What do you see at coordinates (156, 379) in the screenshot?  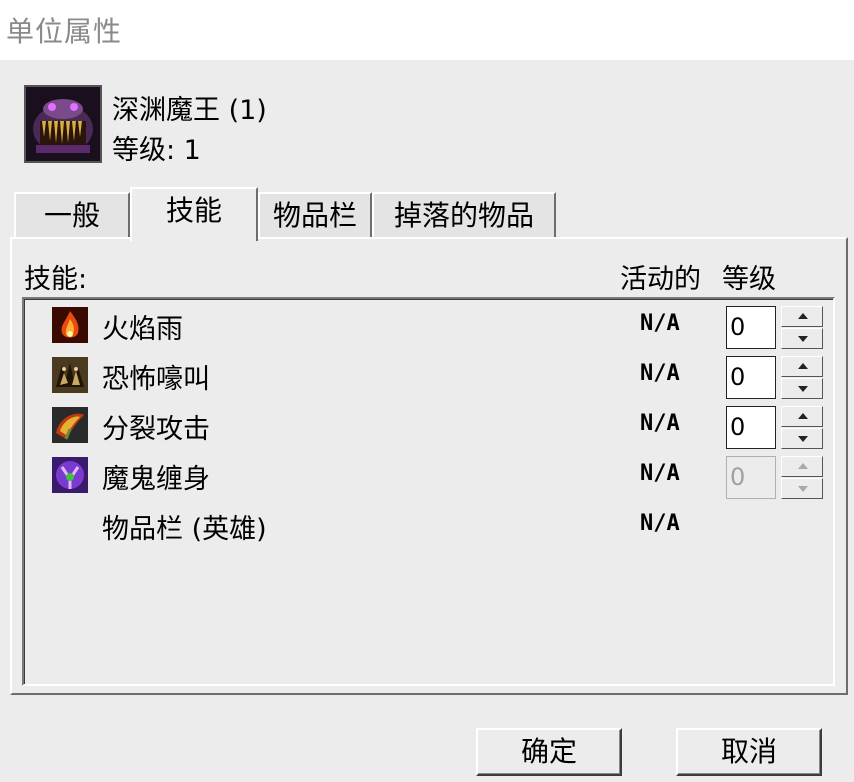 I see `skill-name: 恐怖嚎叫` at bounding box center [156, 379].